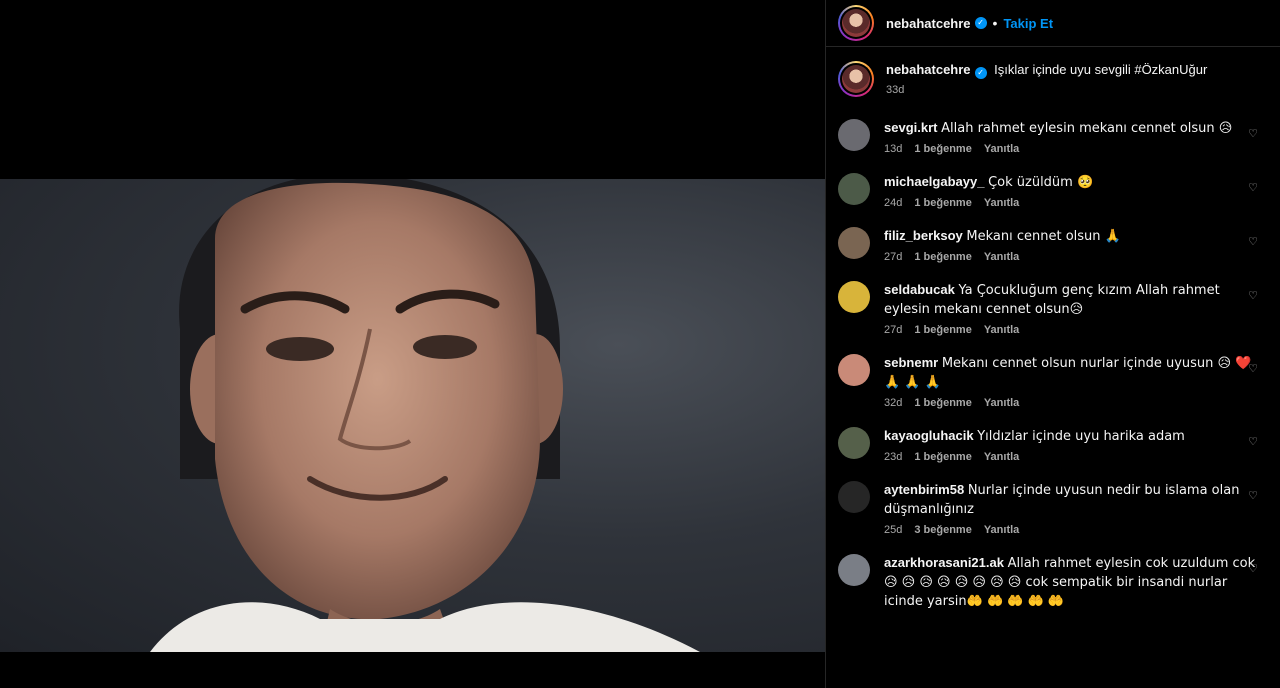 Image resolution: width=1280 pixels, height=688 pixels. Describe the element at coordinates (1041, 182) in the screenshot. I see `comment-text: Çok üzüldüm 🥺` at that location.